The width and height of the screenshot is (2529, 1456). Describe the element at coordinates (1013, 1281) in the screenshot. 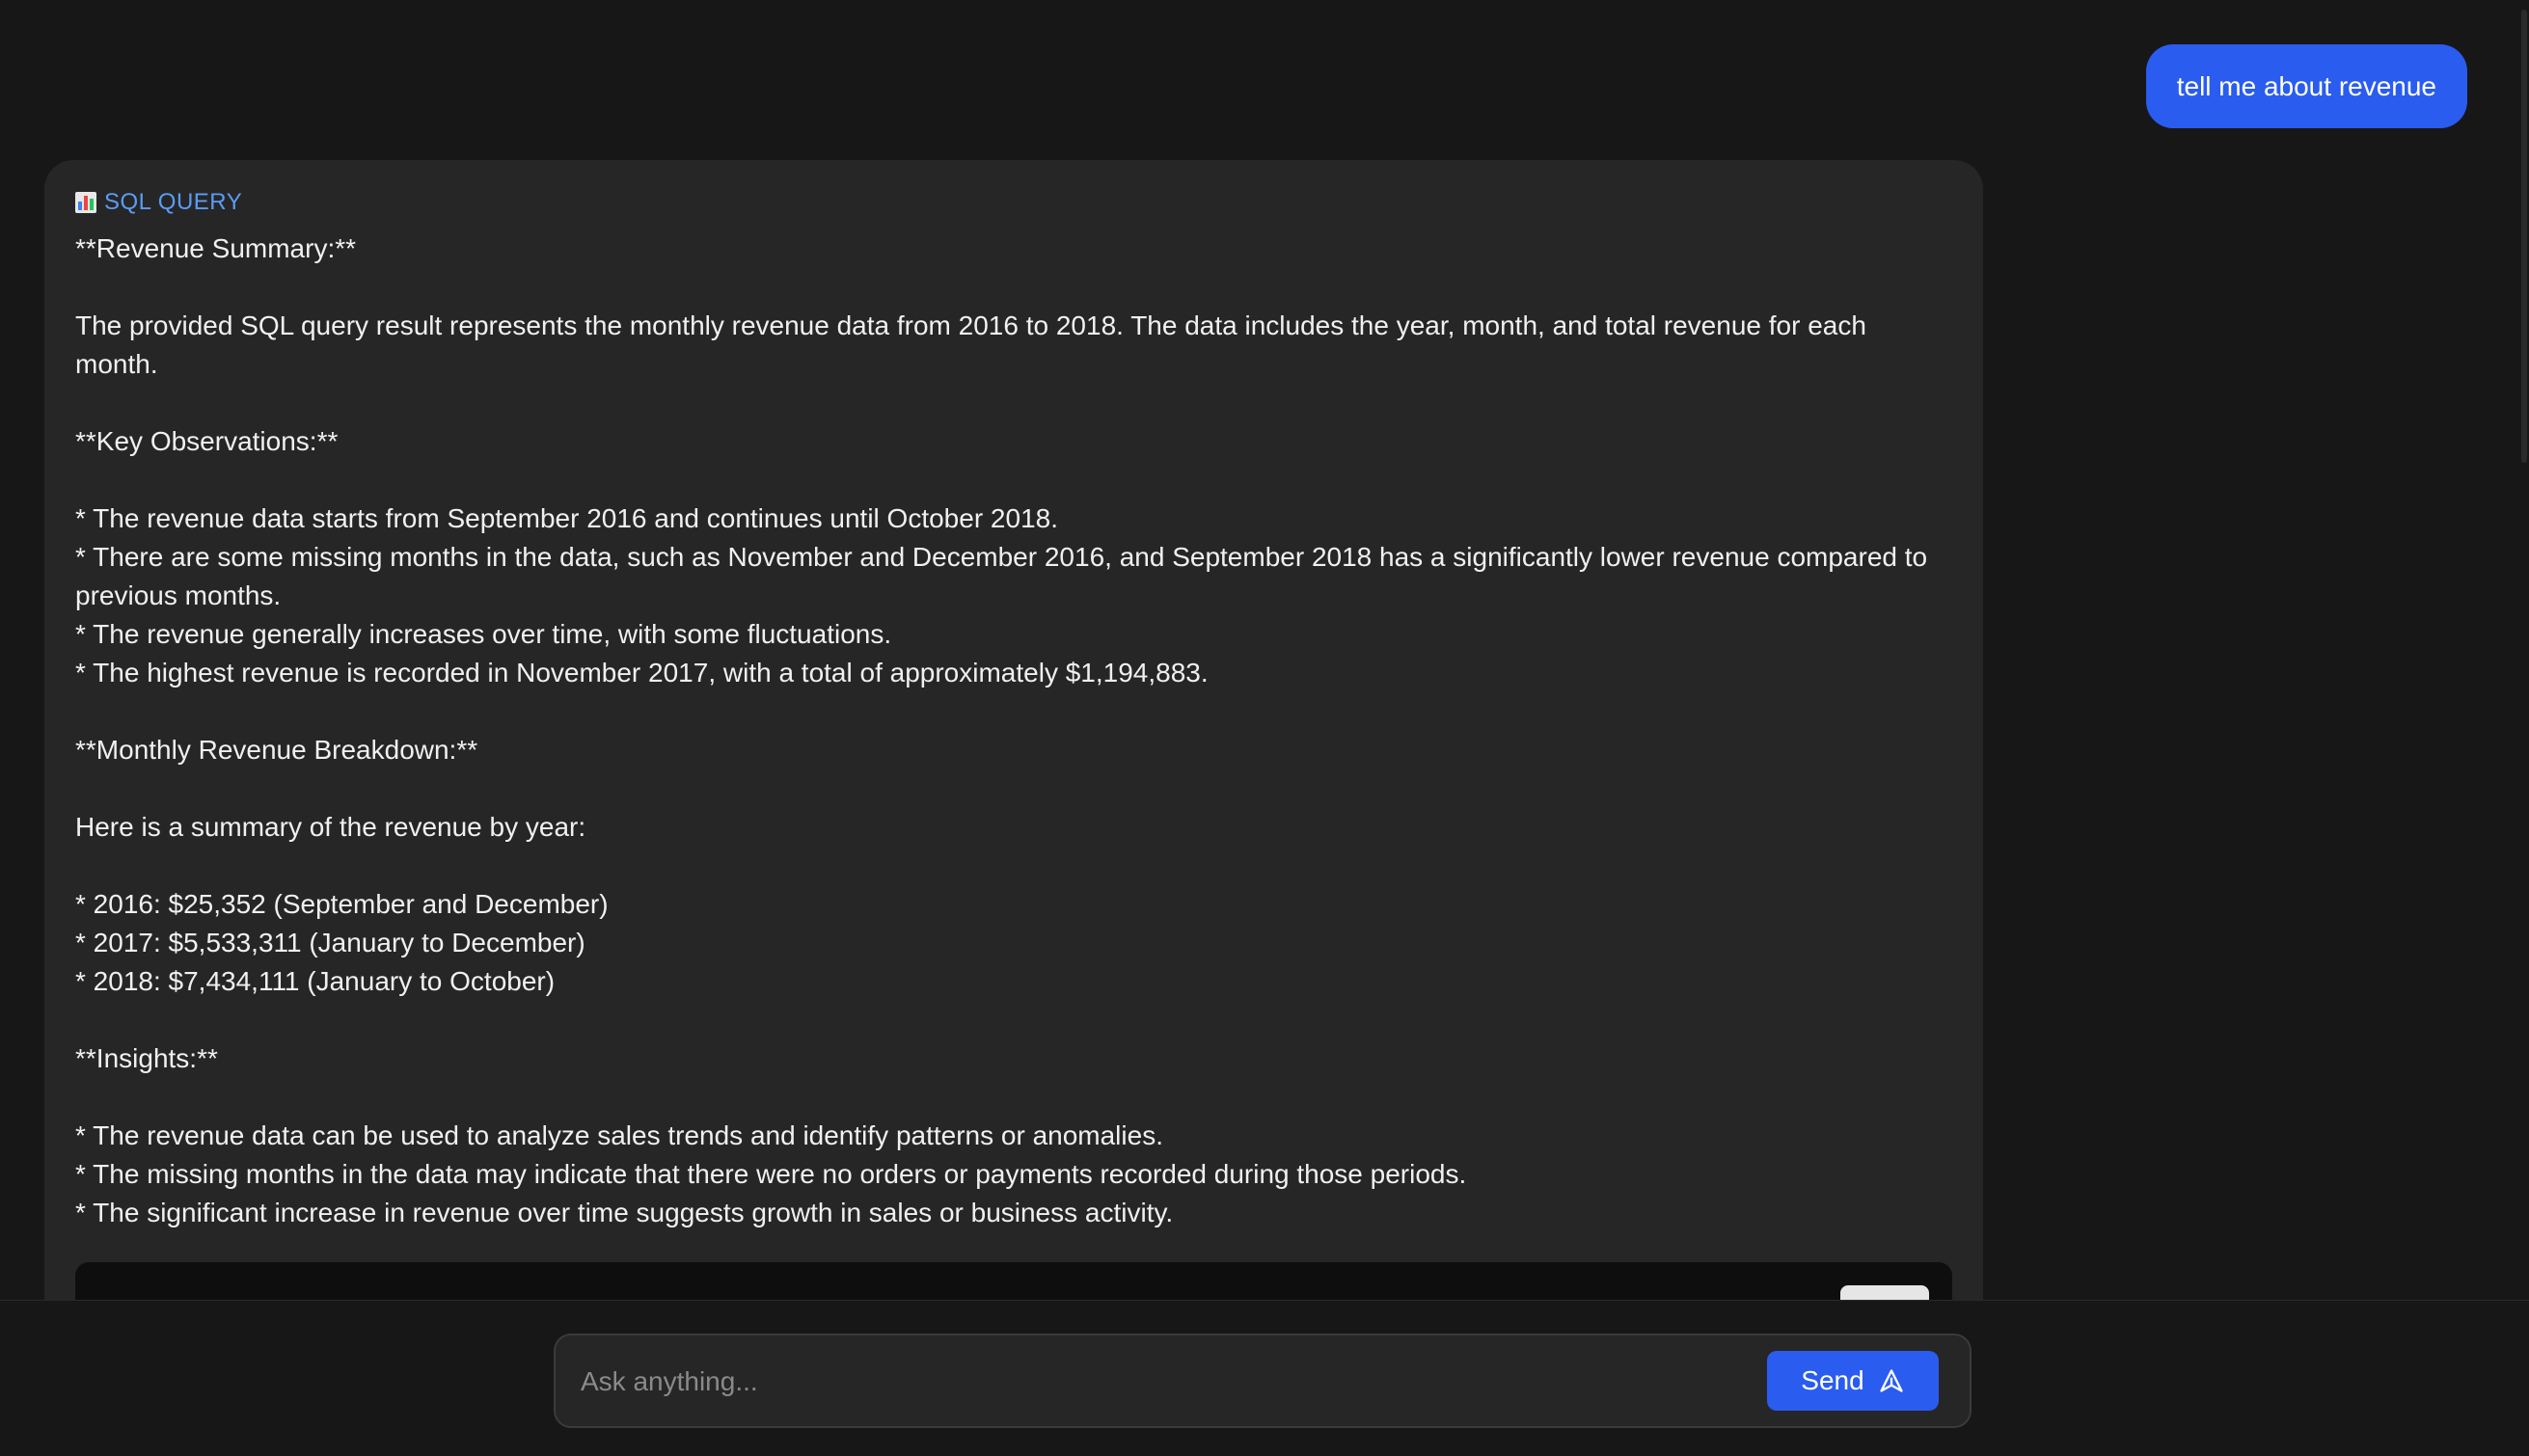

I see `code-block` at that location.